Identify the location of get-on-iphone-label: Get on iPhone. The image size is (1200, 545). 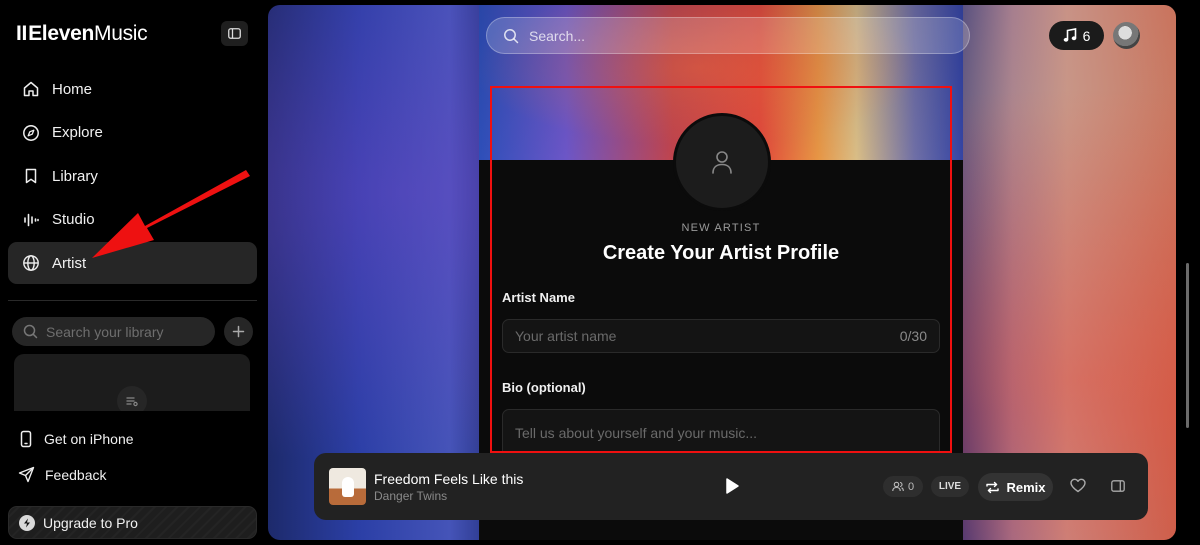
(89, 439).